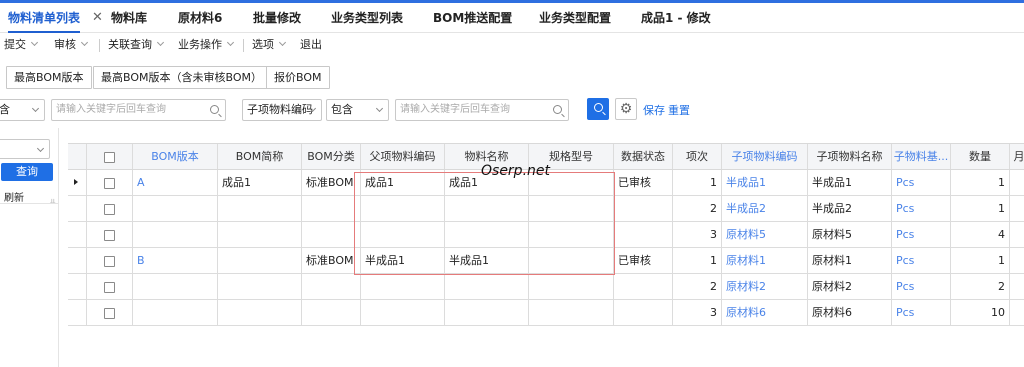  What do you see at coordinates (206, 45) in the screenshot?
I see `menu-business-operations: 业务操作` at bounding box center [206, 45].